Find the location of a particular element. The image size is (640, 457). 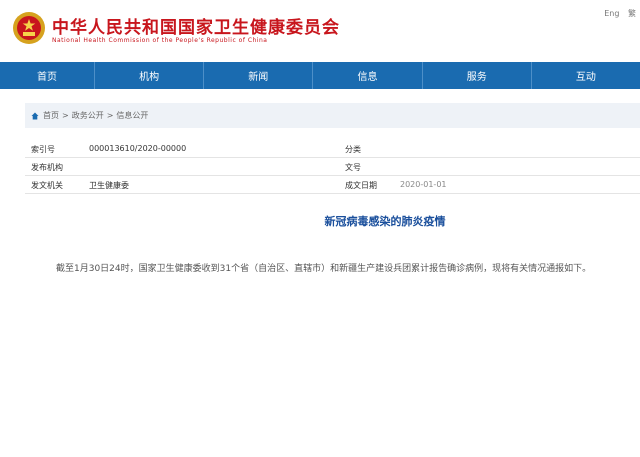

top-links: Eng 繁 is located at coordinates (617, 13).